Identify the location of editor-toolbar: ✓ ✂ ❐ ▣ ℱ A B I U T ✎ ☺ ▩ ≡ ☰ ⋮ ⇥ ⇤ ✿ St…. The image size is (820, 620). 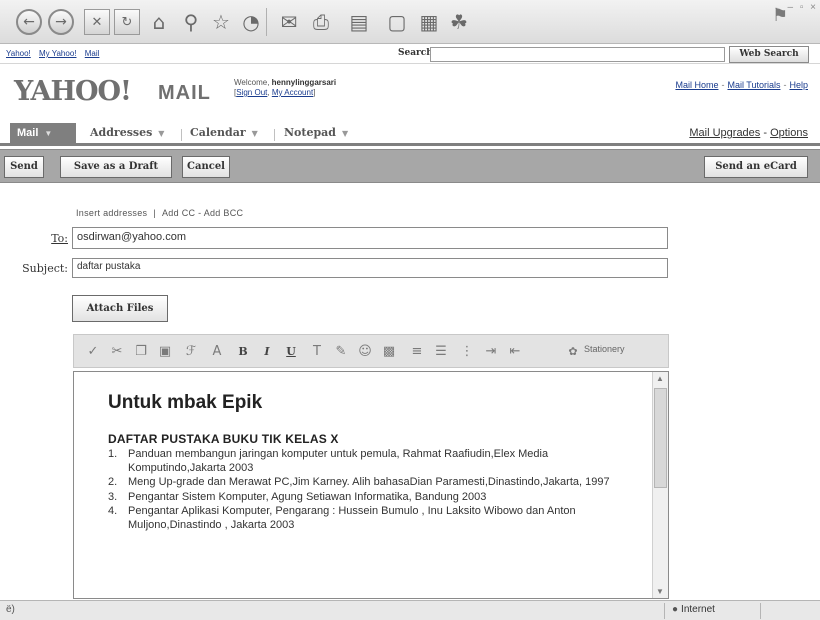
(371, 351).